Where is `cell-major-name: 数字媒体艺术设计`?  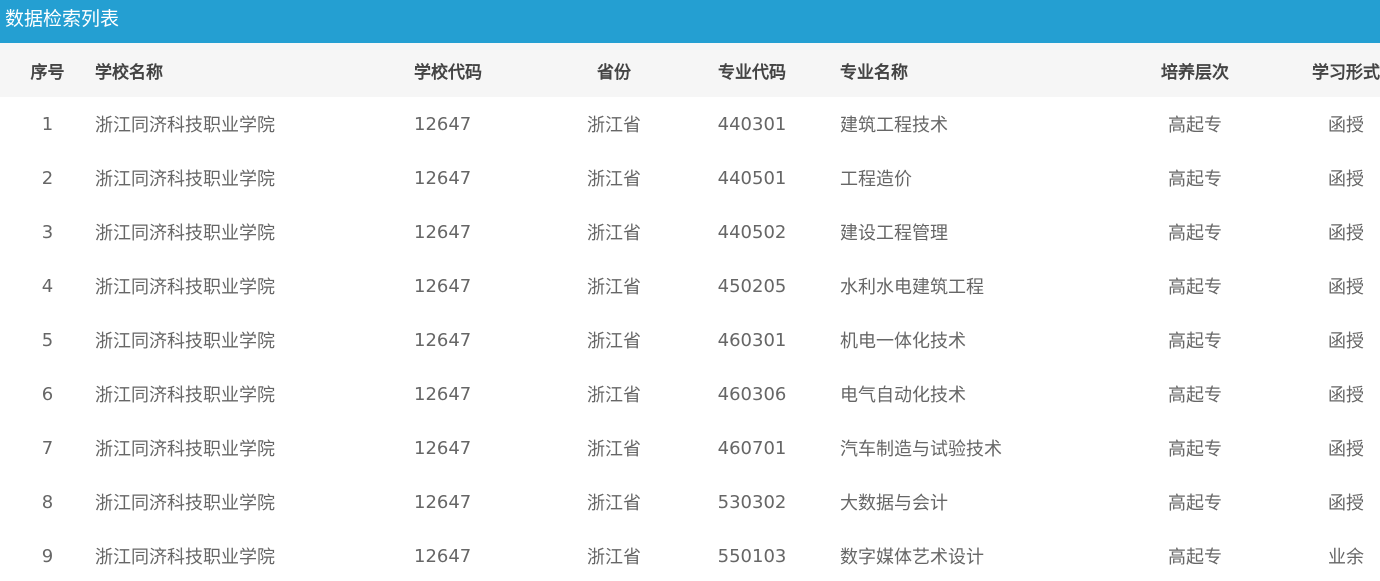 cell-major-name: 数字媒体艺术设计 is located at coordinates (912, 557).